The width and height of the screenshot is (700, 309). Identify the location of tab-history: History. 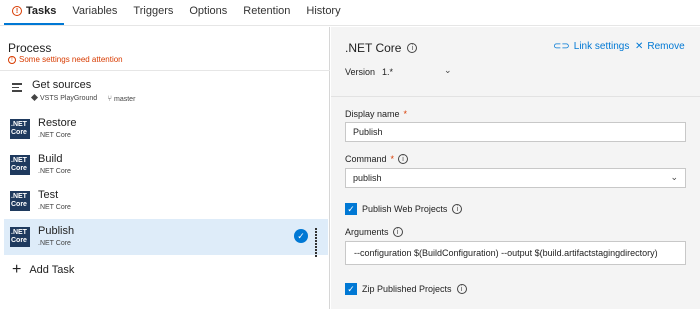
(323, 12).